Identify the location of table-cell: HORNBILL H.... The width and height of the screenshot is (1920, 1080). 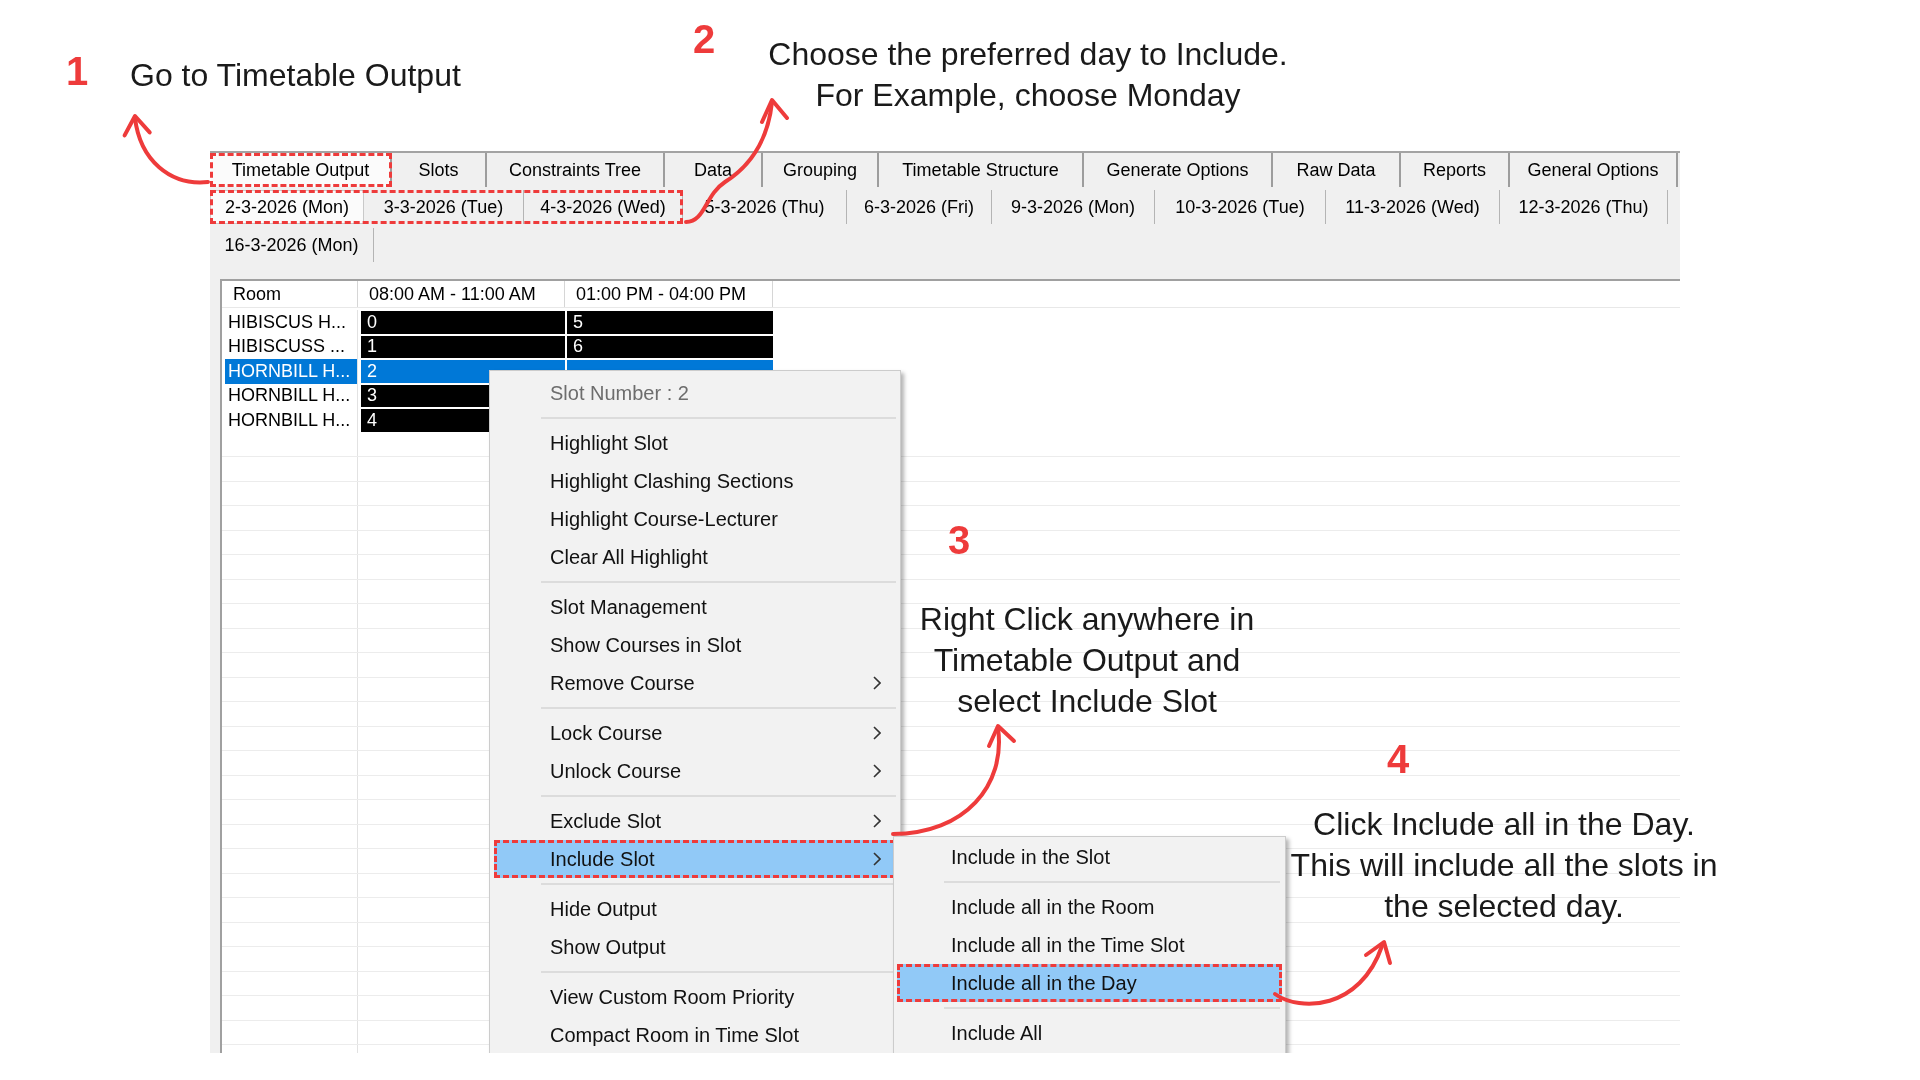
(291, 371).